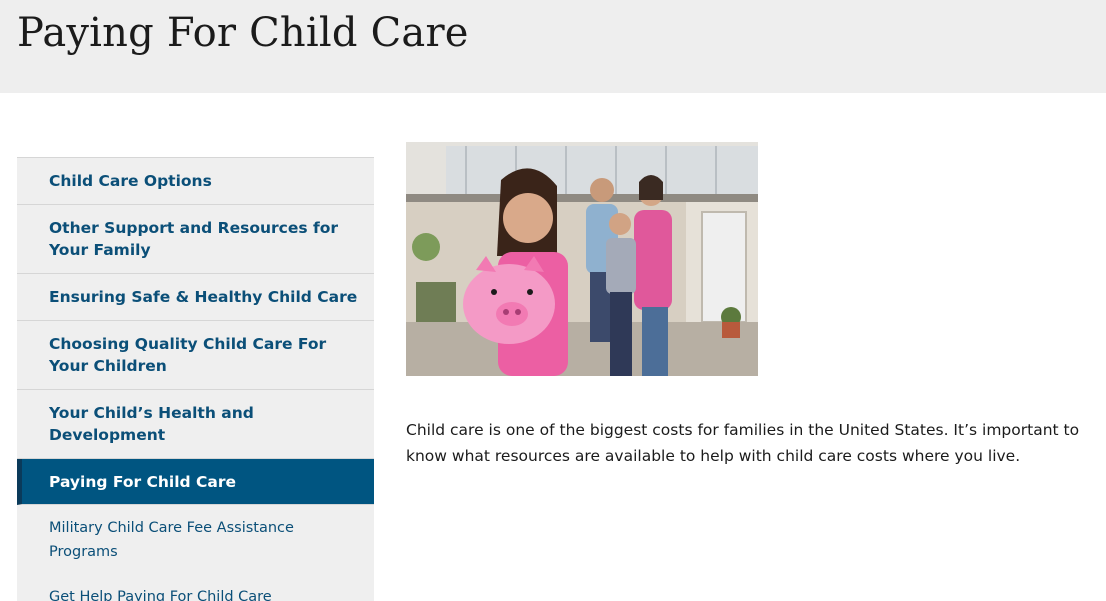 Image resolution: width=1106 pixels, height=601 pixels. Describe the element at coordinates (195, 482) in the screenshot. I see `sidenav-item-paying-for-child-care: Paying For Child Care` at that location.